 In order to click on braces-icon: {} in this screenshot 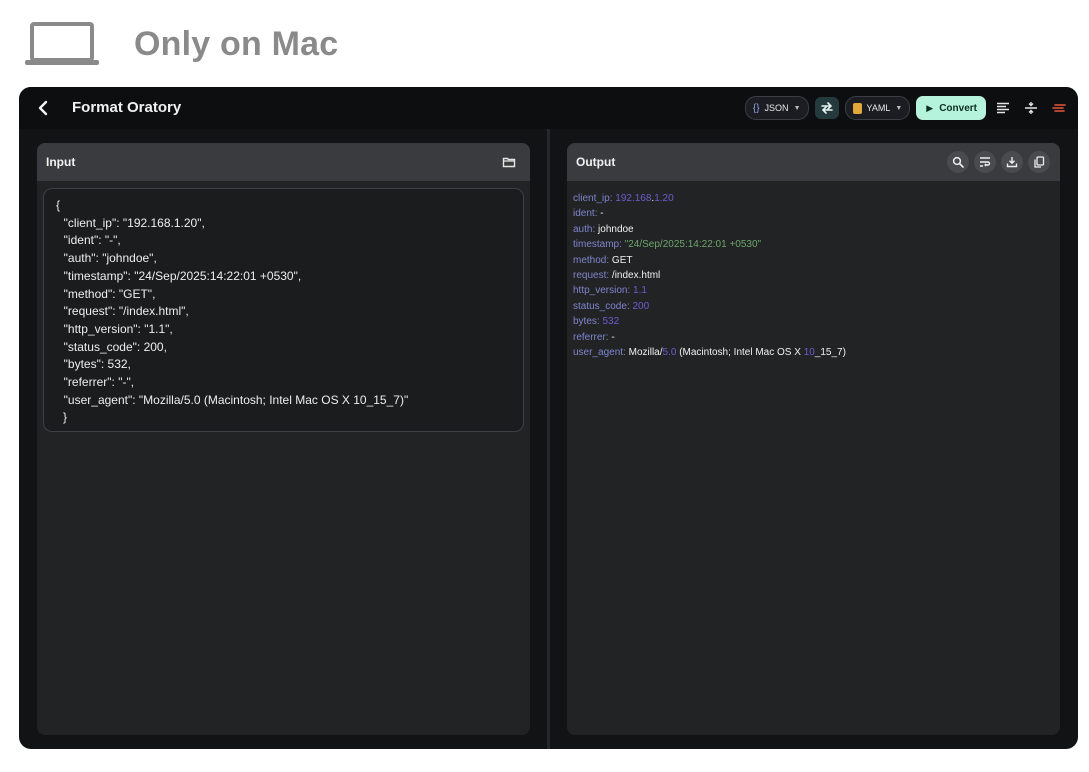, I will do `click(756, 108)`.